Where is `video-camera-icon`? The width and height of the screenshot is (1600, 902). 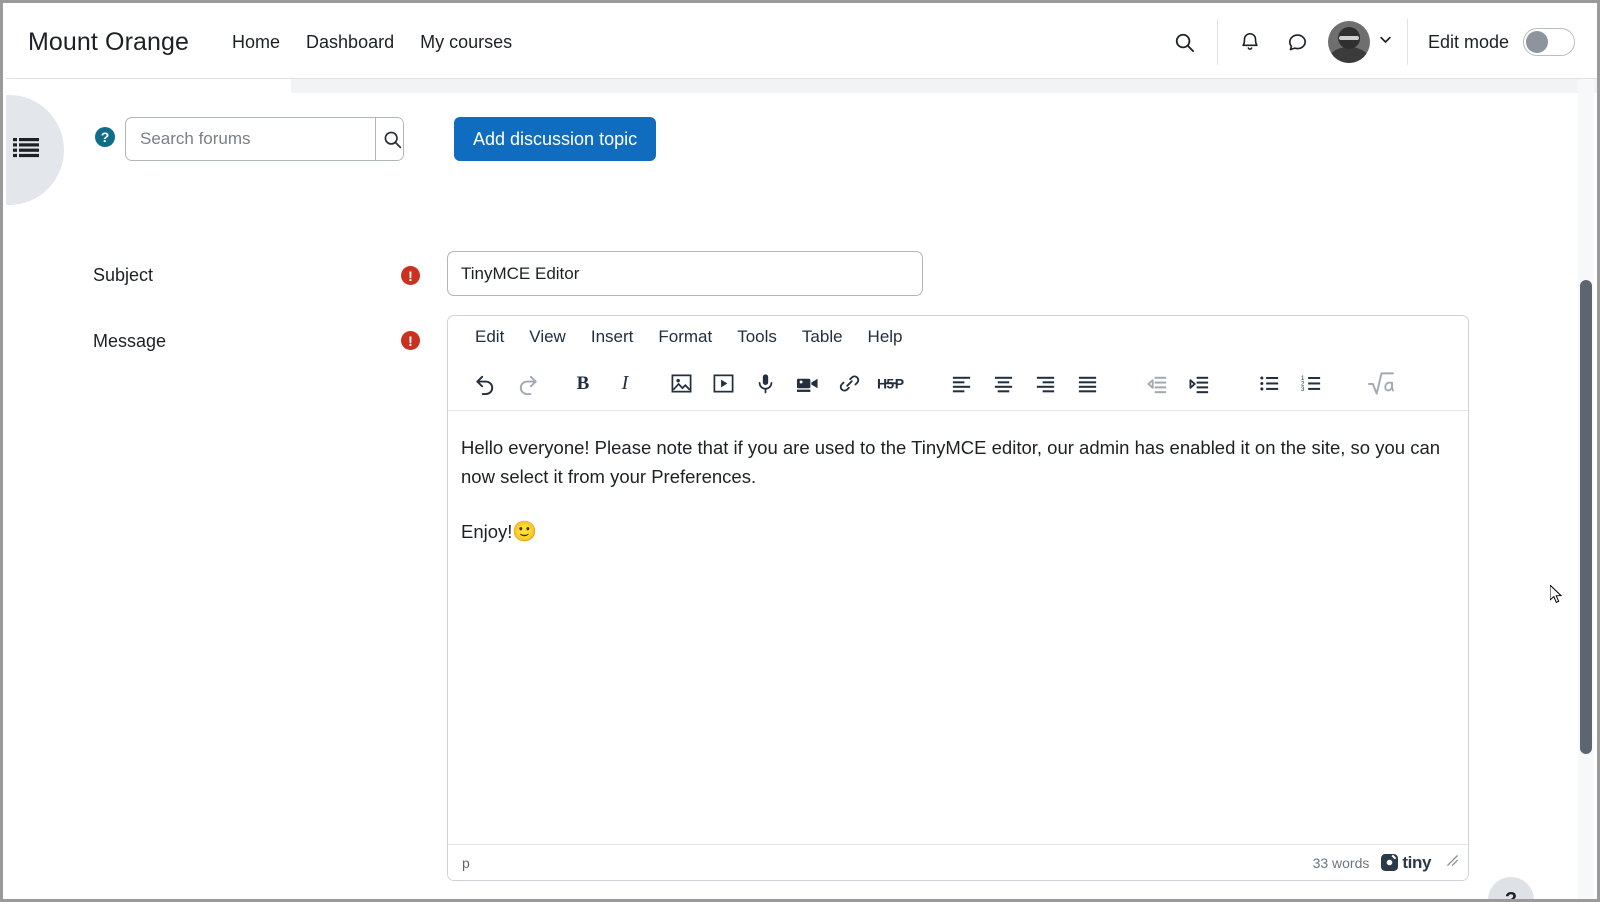
video-camera-icon is located at coordinates (807, 384).